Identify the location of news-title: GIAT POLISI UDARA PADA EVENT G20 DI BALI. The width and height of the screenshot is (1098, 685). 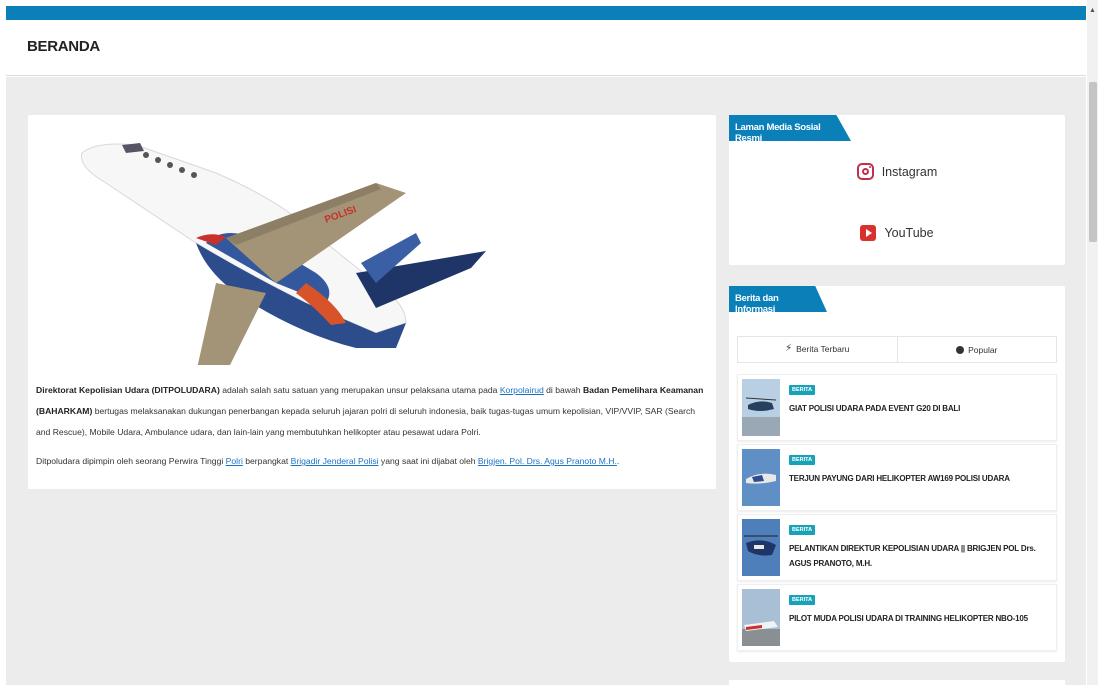
(875, 408).